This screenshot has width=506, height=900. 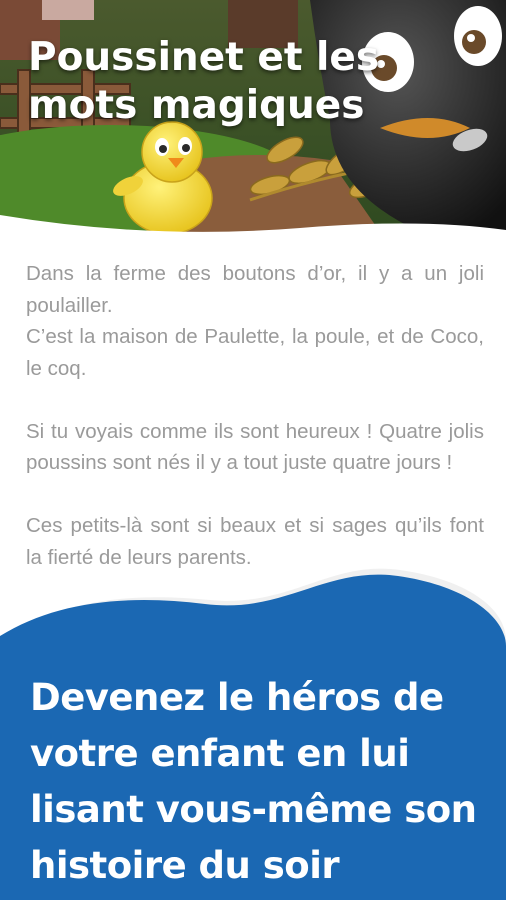 I want to click on text-fade, so click(x=253, y=595).